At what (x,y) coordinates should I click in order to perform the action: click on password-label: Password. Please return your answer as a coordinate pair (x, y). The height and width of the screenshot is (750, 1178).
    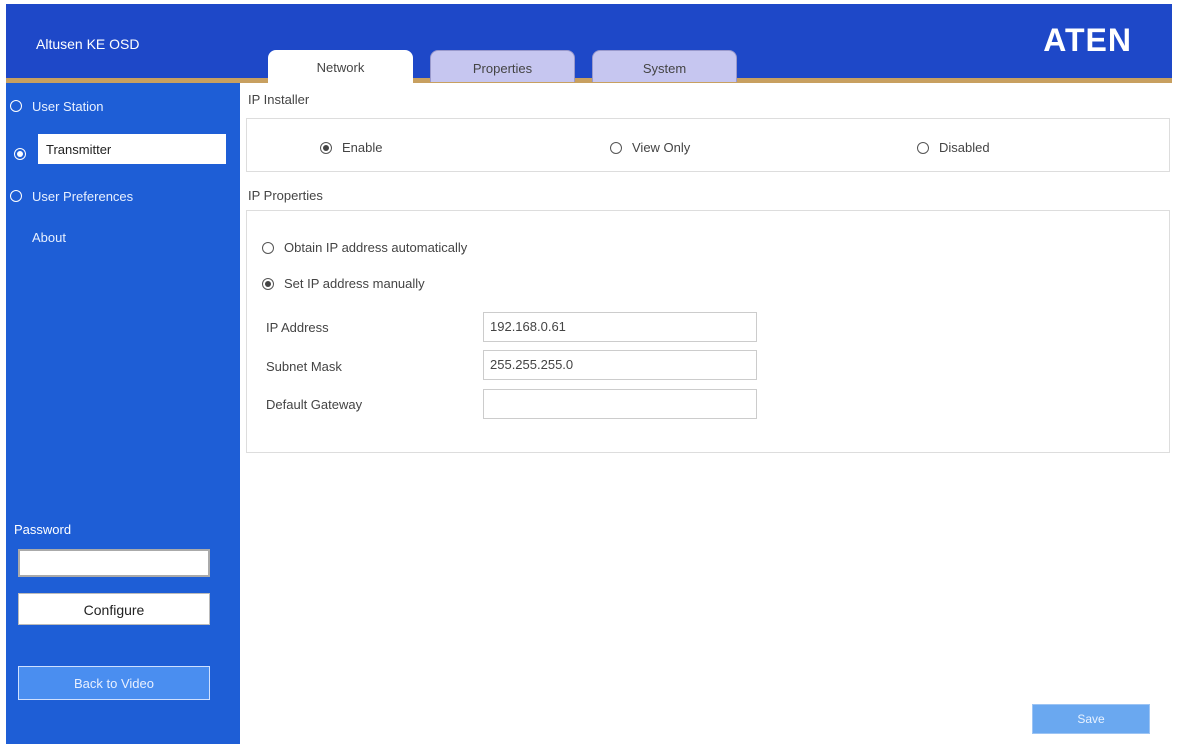
    Looking at the image, I should click on (43, 529).